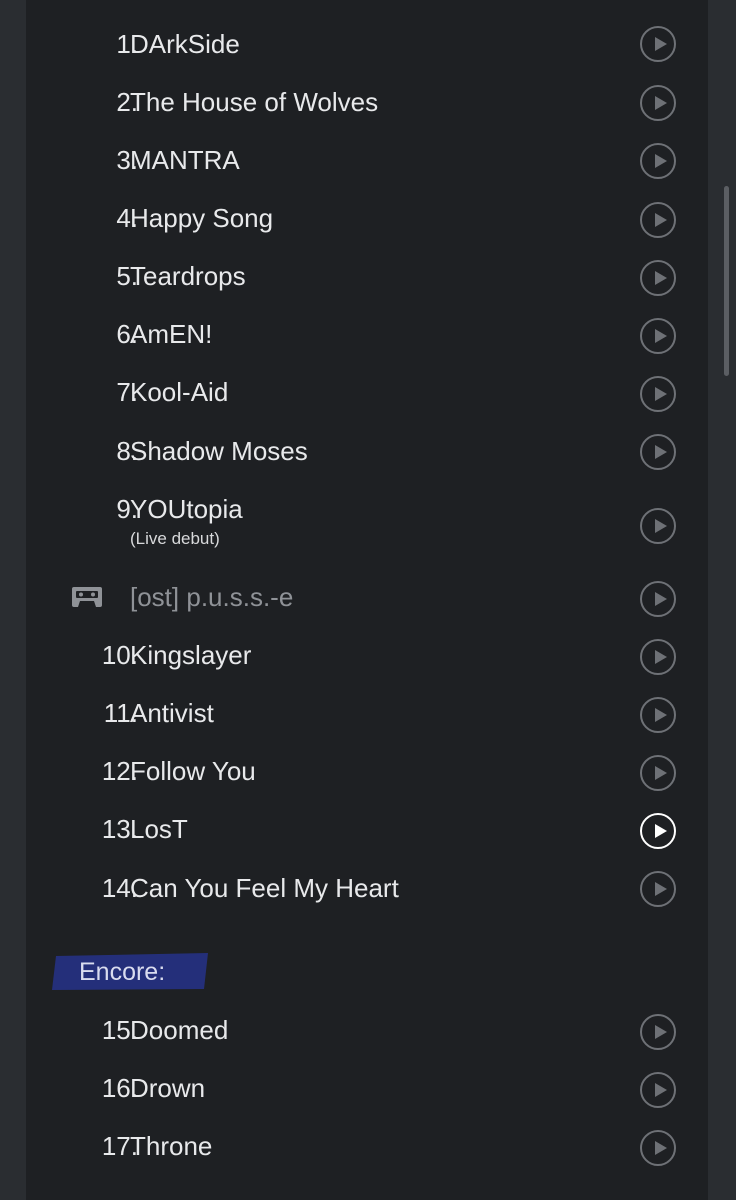 This screenshot has height=1200, width=736. Describe the element at coordinates (172, 713) in the screenshot. I see `song-title: Antivist` at that location.